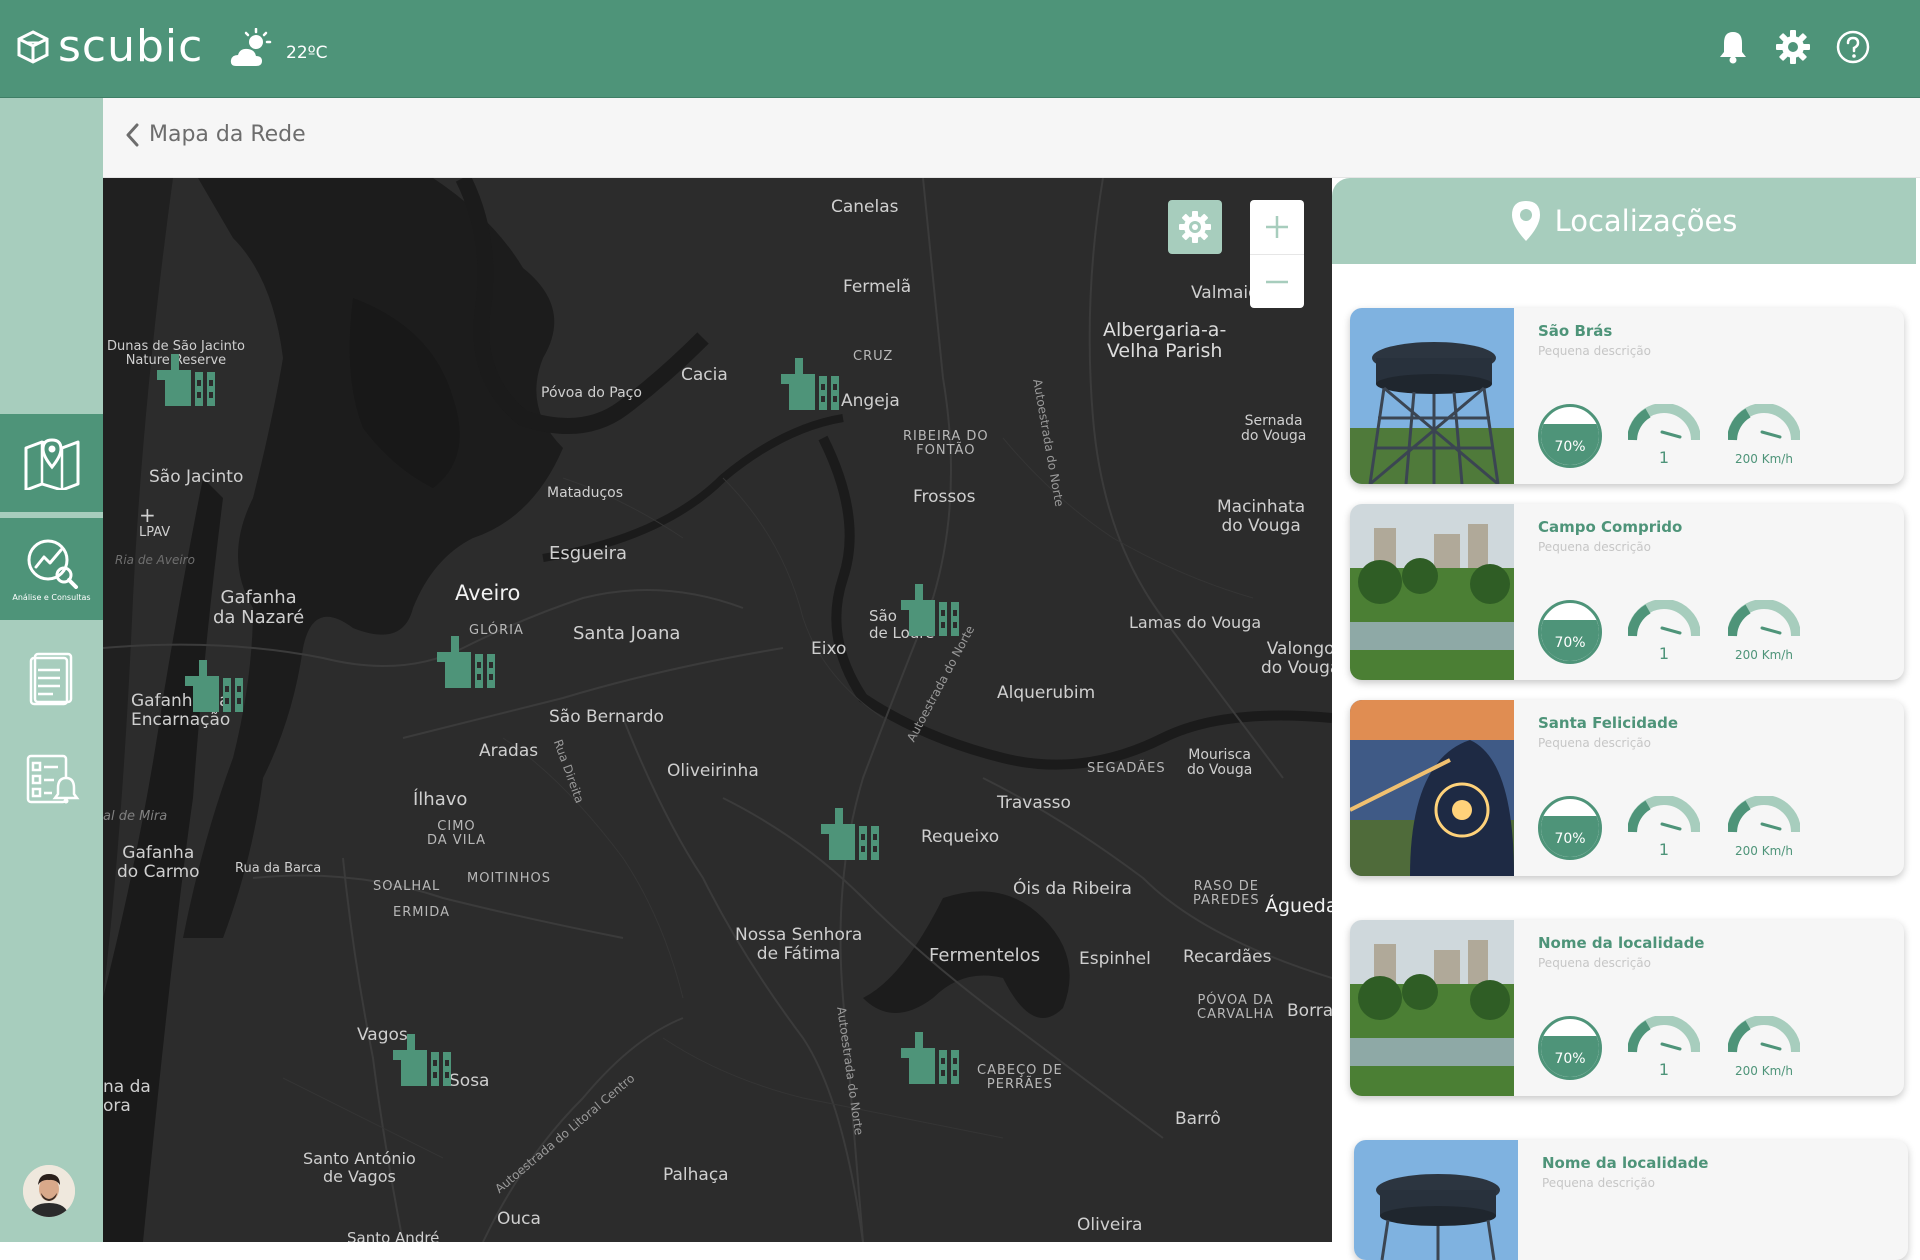 The width and height of the screenshot is (1920, 1260). What do you see at coordinates (606, 717) in the screenshot?
I see `map-label: São Bernardo` at bounding box center [606, 717].